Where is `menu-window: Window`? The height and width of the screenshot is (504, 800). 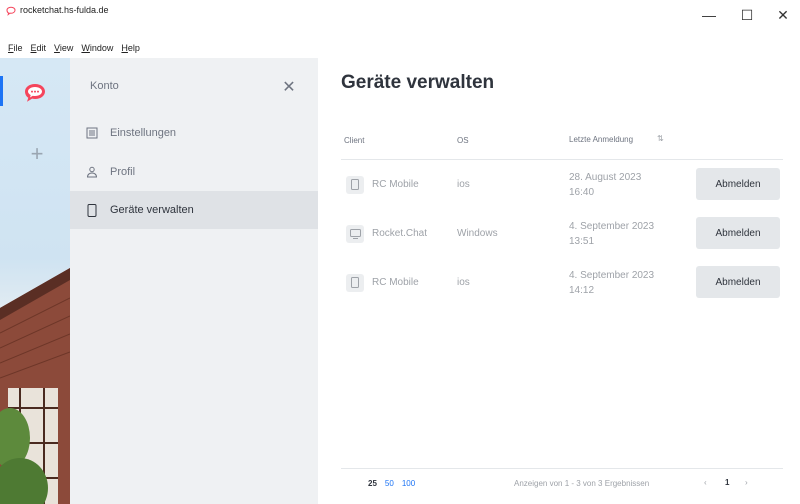
menu-window: Window is located at coordinates (97, 49).